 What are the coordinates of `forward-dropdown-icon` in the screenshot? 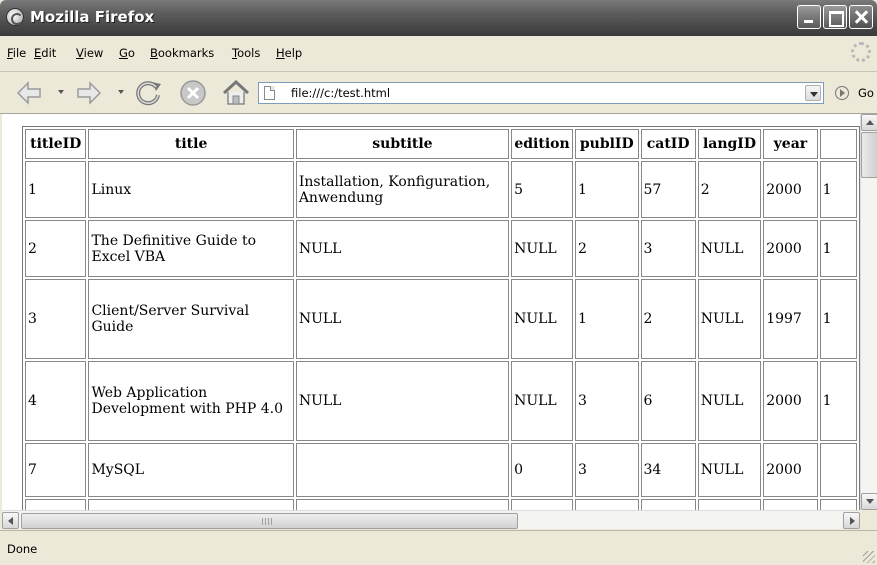 It's located at (121, 92).